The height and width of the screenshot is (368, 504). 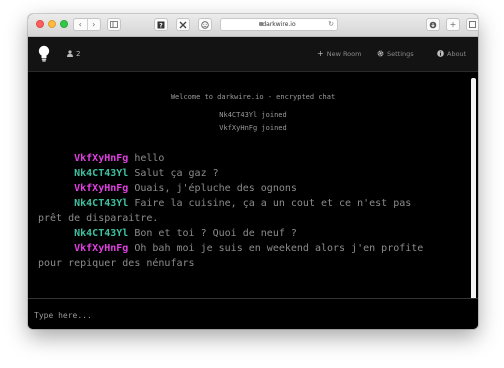 What do you see at coordinates (440, 53) in the screenshot?
I see `info-icon` at bounding box center [440, 53].